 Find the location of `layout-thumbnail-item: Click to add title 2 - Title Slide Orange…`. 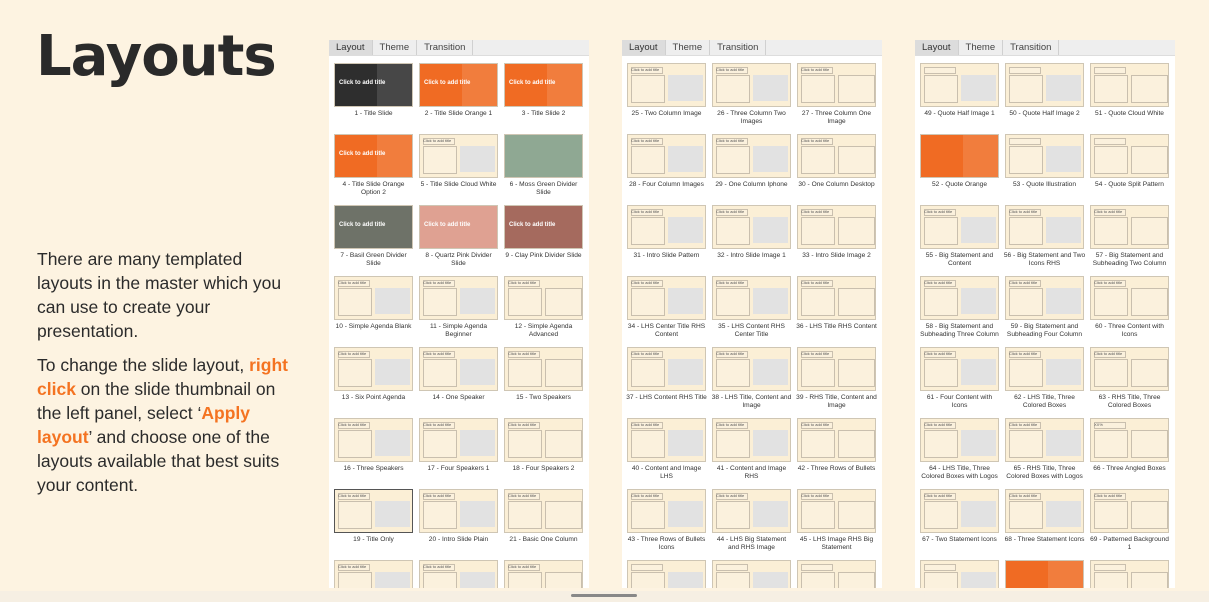

layout-thumbnail-item: Click to add title 2 - Title Slide Orange… is located at coordinates (458, 98).